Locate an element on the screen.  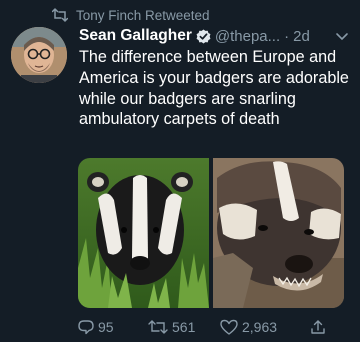
share-button is located at coordinates (320, 327).